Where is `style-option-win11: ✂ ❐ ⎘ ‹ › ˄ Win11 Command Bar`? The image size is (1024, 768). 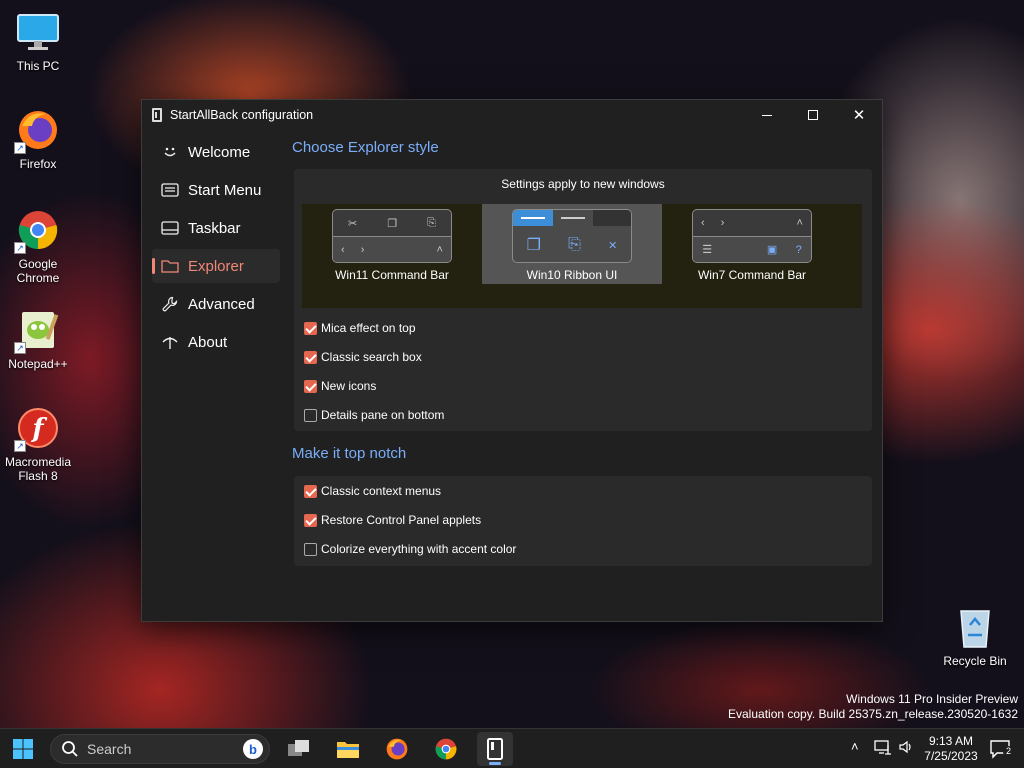
style-option-win11: ✂ ❐ ⎘ ‹ › ˄ Win11 Command Bar is located at coordinates (392, 244).